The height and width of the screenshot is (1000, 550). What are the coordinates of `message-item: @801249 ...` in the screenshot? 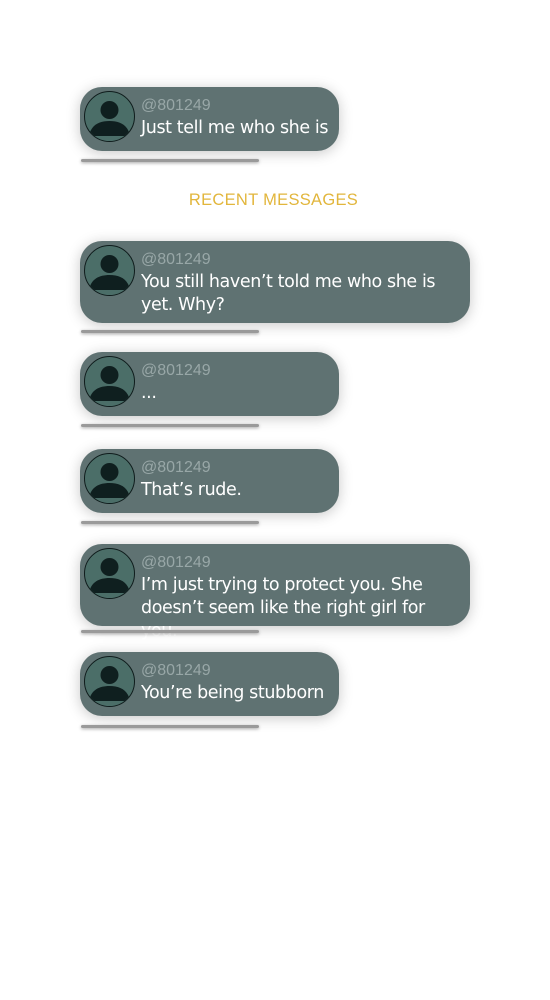 It's located at (209, 384).